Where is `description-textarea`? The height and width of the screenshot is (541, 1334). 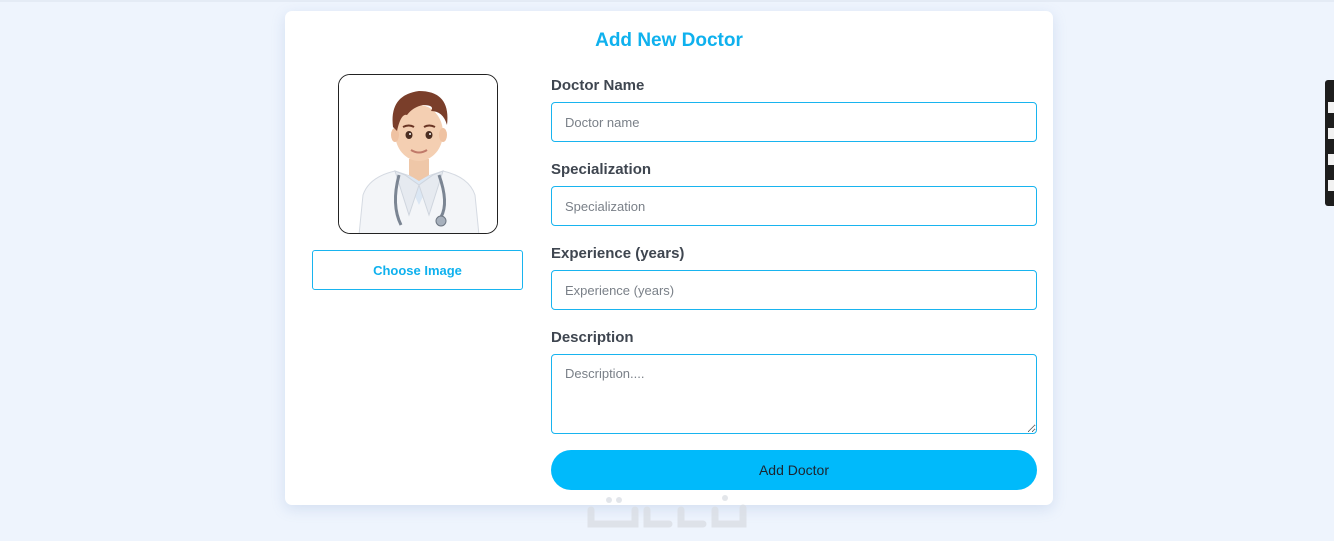
description-textarea is located at coordinates (794, 394).